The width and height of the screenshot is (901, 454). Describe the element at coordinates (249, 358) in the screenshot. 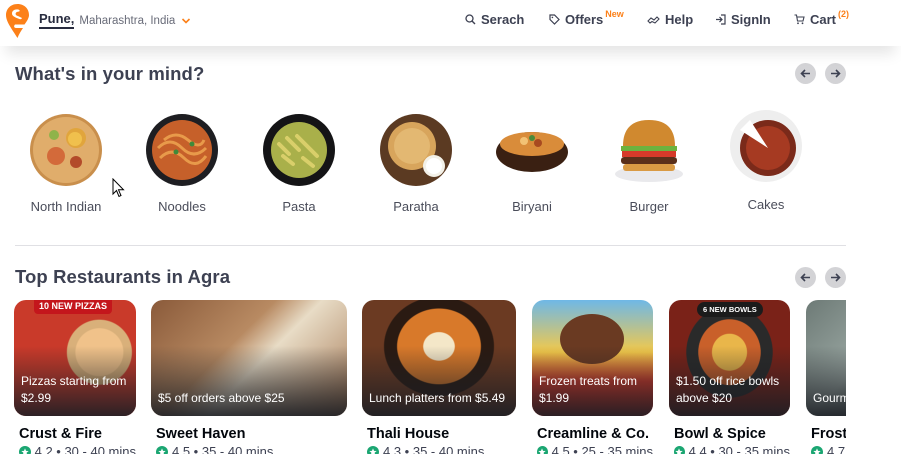

I see `restaurant-image: $5 off orders above $25` at that location.